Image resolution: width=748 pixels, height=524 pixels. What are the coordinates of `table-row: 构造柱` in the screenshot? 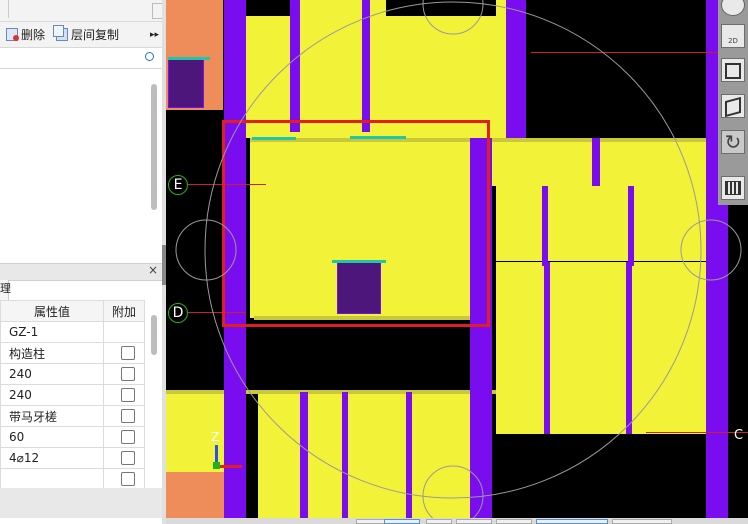 It's located at (72, 353).